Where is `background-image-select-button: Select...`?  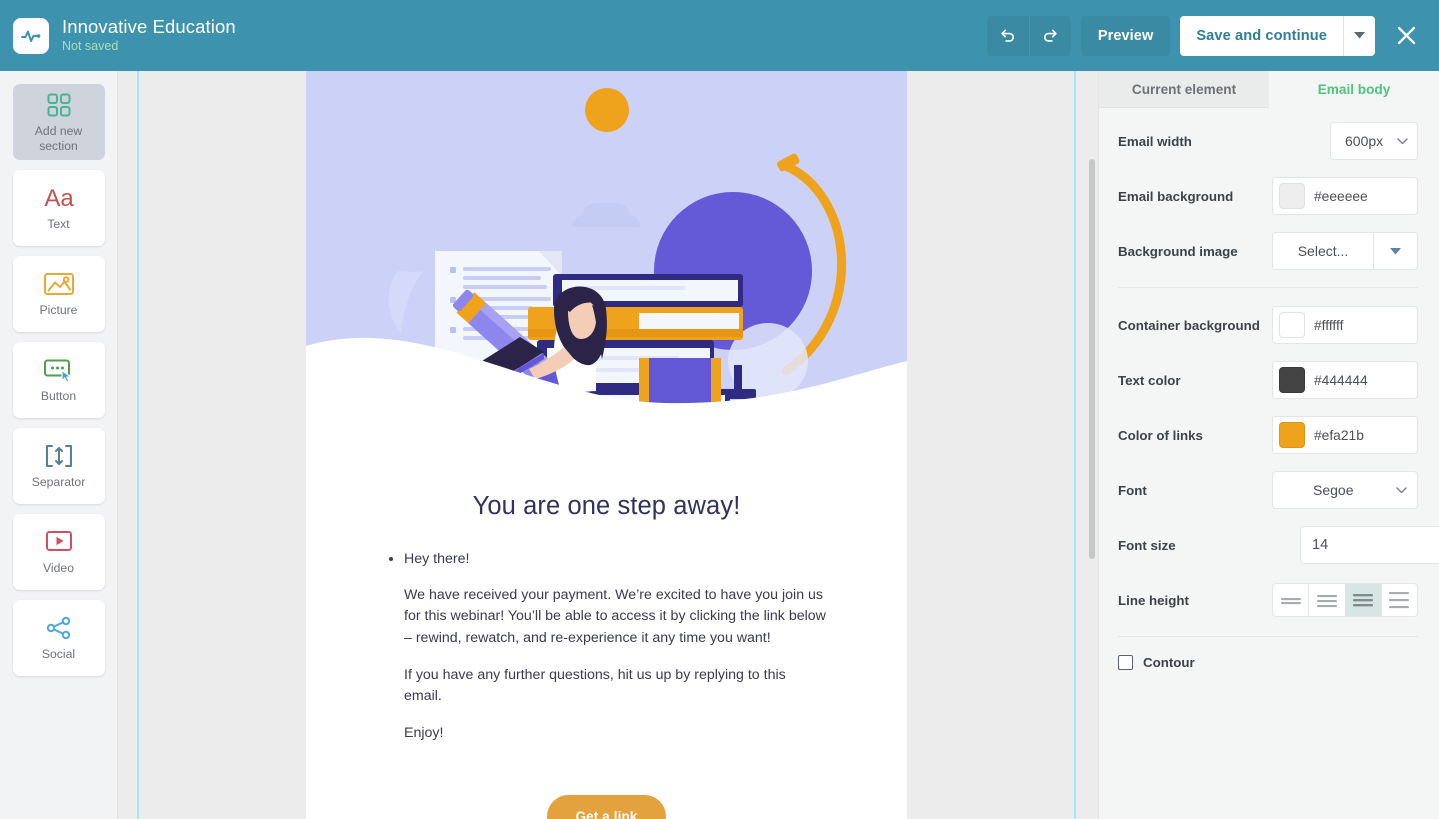 background-image-select-button: Select... is located at coordinates (1323, 251).